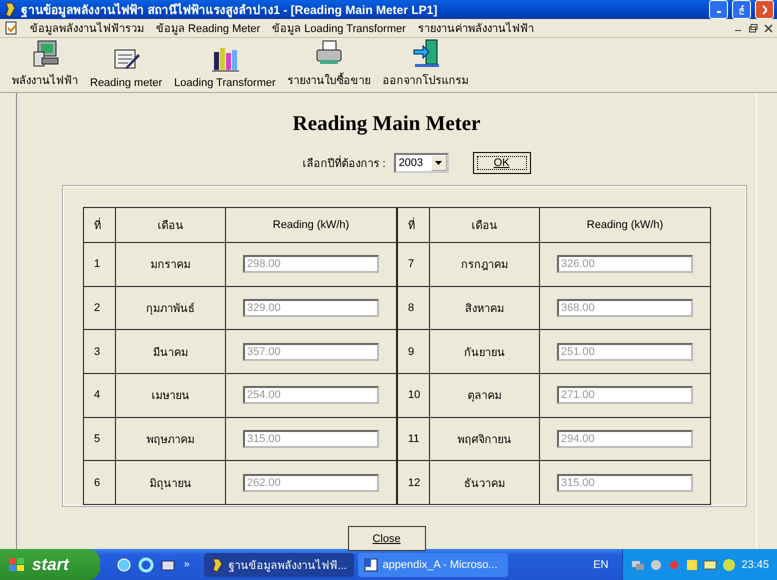  What do you see at coordinates (741, 9) in the screenshot?
I see `restore-button` at bounding box center [741, 9].